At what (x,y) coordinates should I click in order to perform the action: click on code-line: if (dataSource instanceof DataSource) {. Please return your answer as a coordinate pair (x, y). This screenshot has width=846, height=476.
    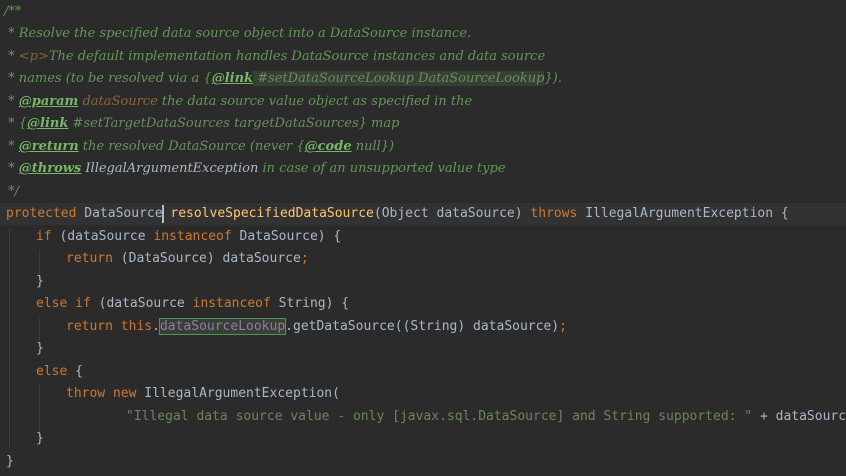
    Looking at the image, I should click on (188, 237).